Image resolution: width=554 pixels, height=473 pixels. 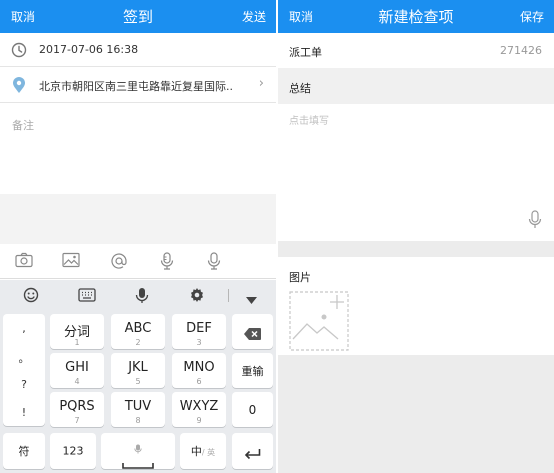 What do you see at coordinates (138, 409) in the screenshot?
I see `key-8: TUV 8` at bounding box center [138, 409].